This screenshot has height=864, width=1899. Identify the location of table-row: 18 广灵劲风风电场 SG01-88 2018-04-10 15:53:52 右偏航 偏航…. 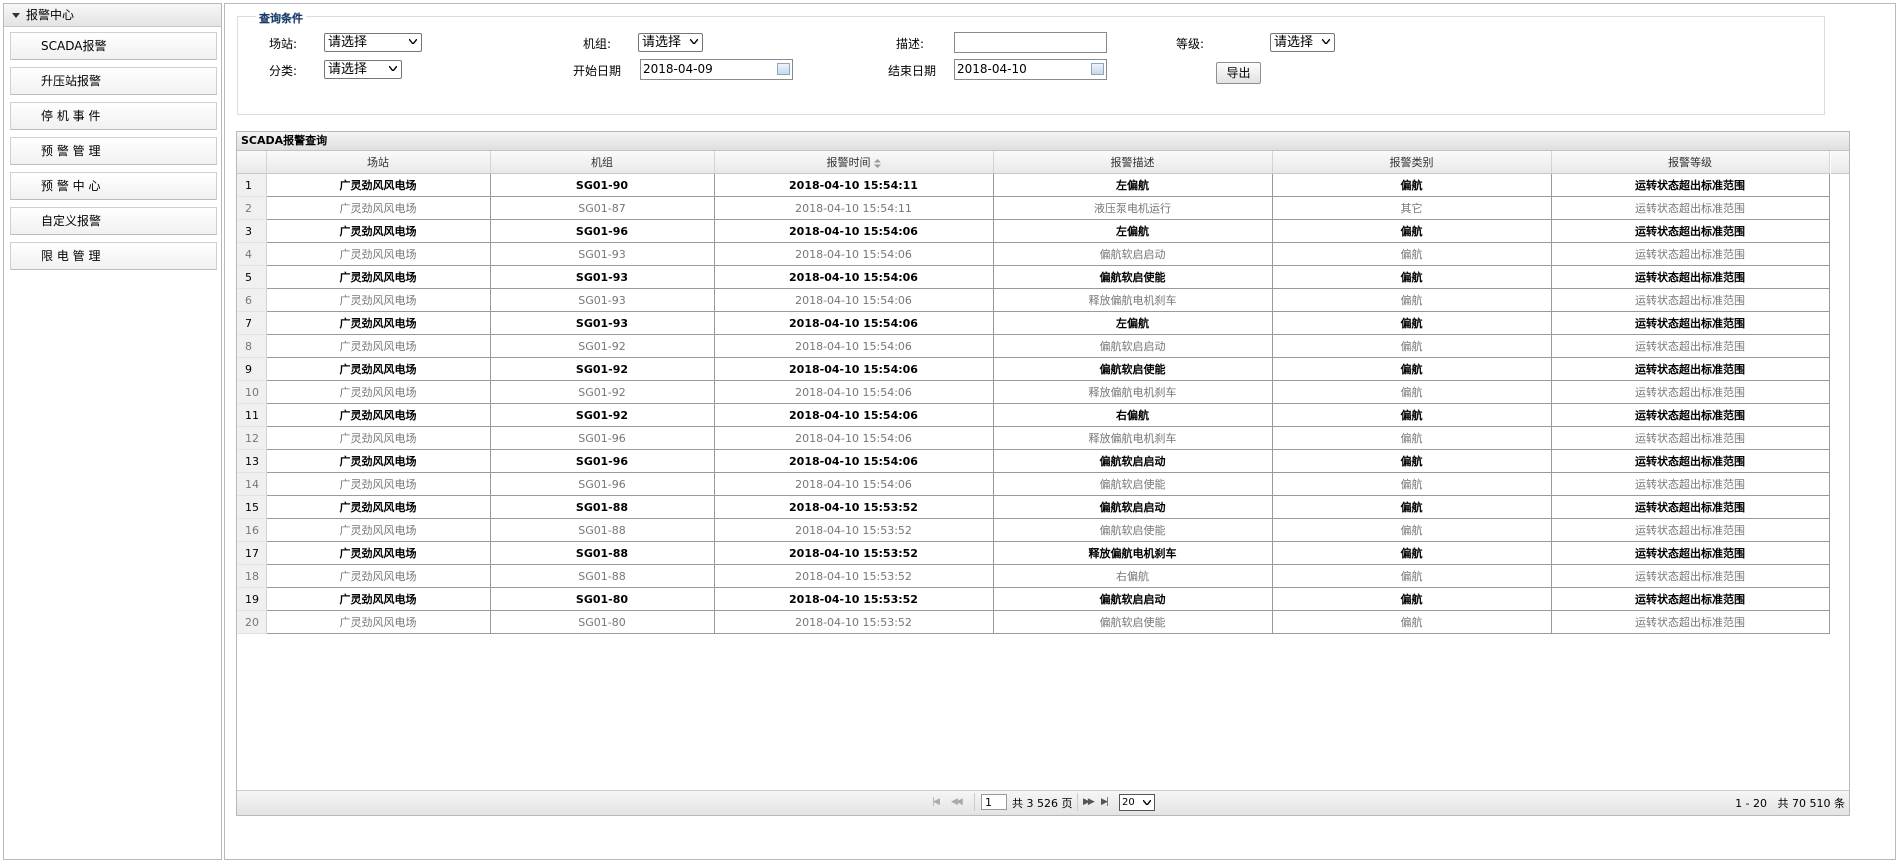
(1033, 576).